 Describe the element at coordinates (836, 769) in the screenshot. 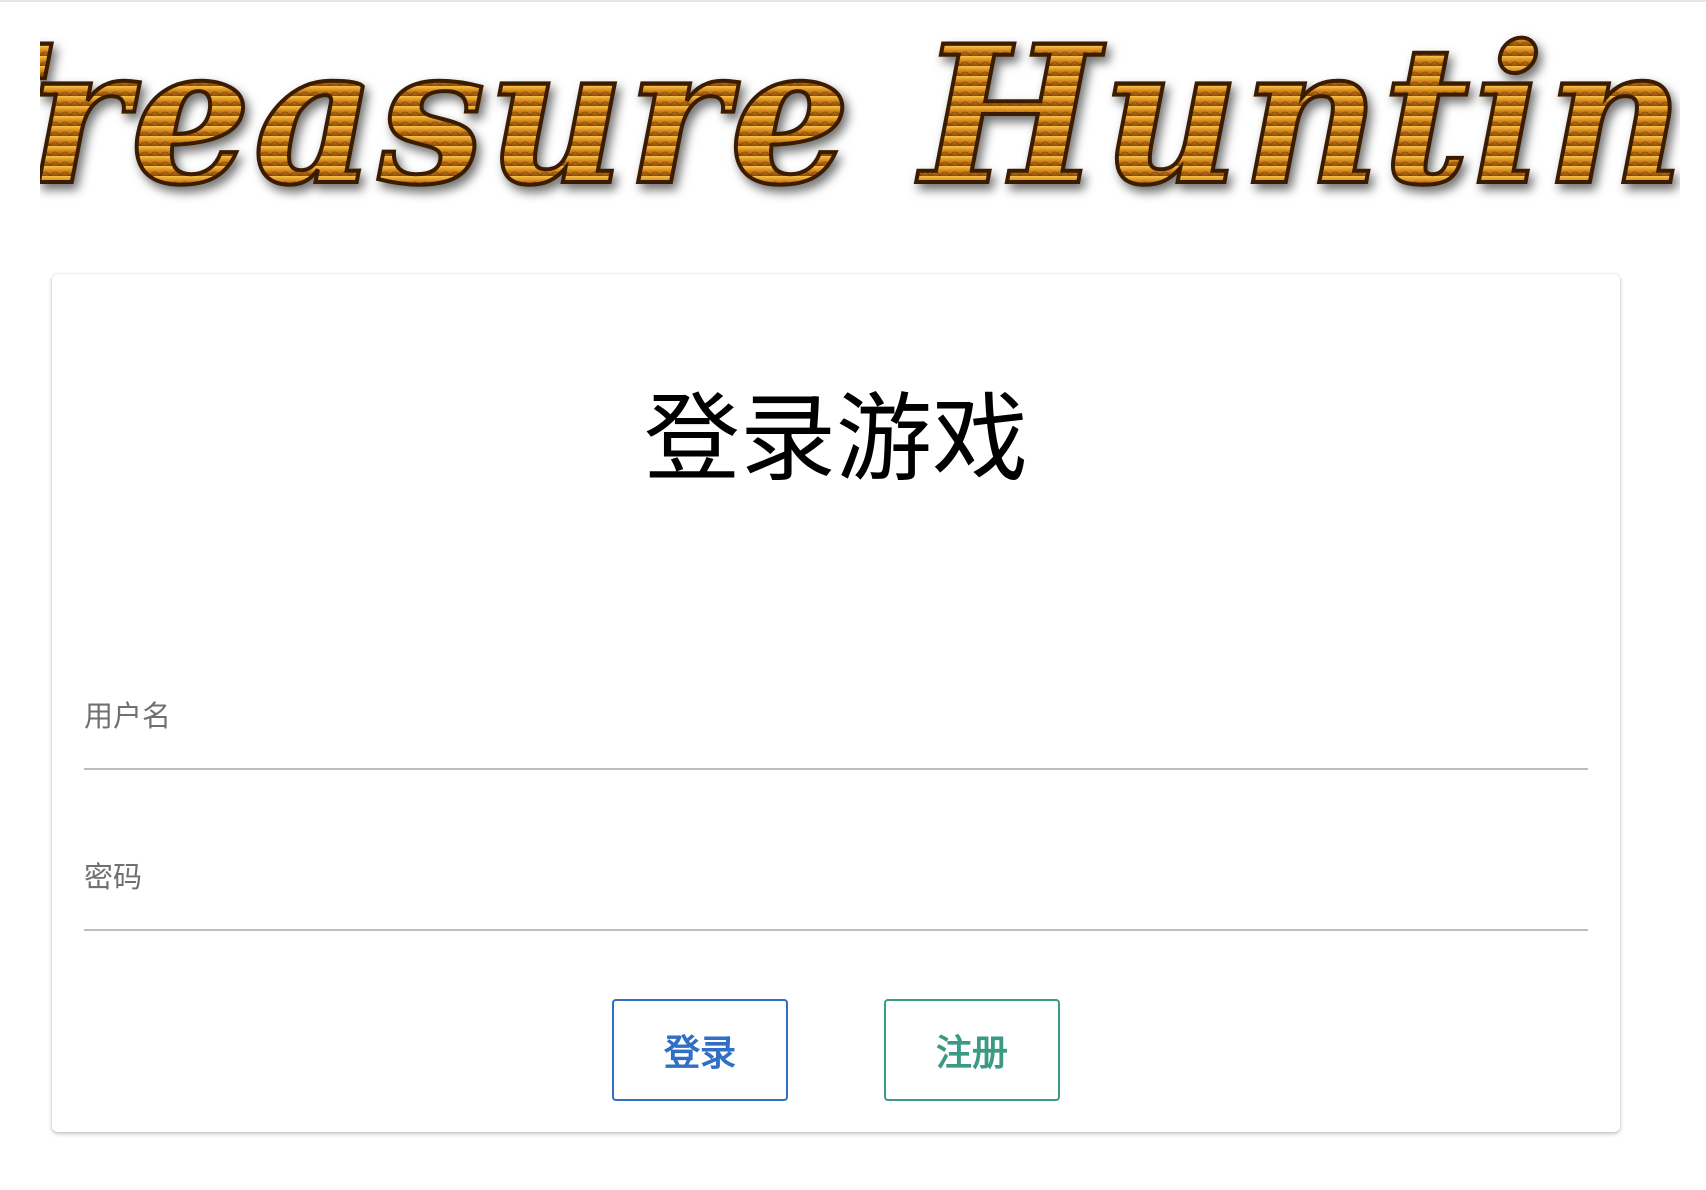

I see `username-underline` at that location.